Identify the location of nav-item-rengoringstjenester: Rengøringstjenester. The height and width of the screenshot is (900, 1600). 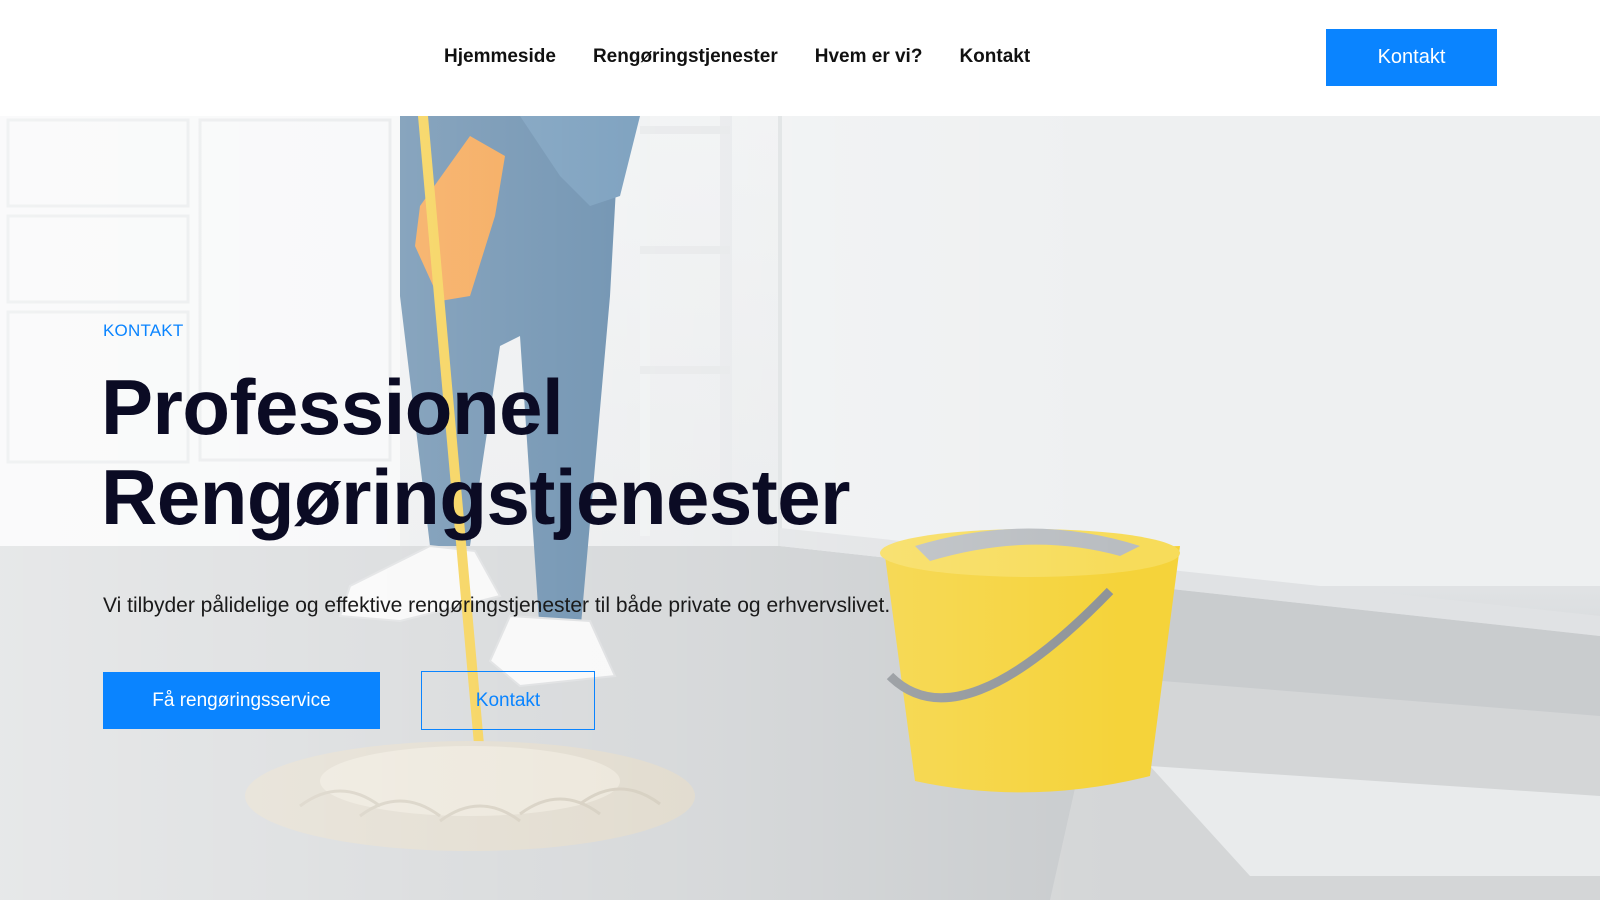
(685, 57).